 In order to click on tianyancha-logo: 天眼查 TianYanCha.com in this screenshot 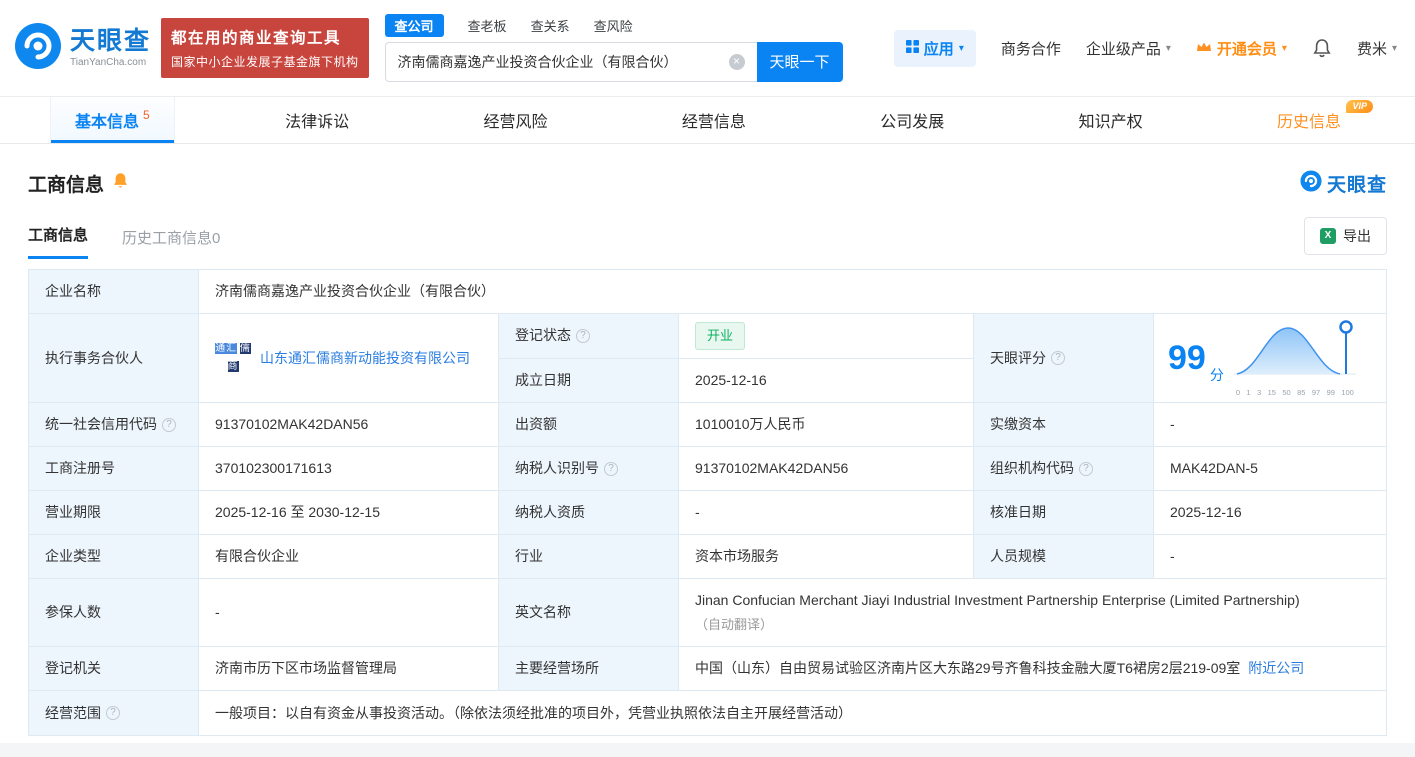, I will do `click(82, 48)`.